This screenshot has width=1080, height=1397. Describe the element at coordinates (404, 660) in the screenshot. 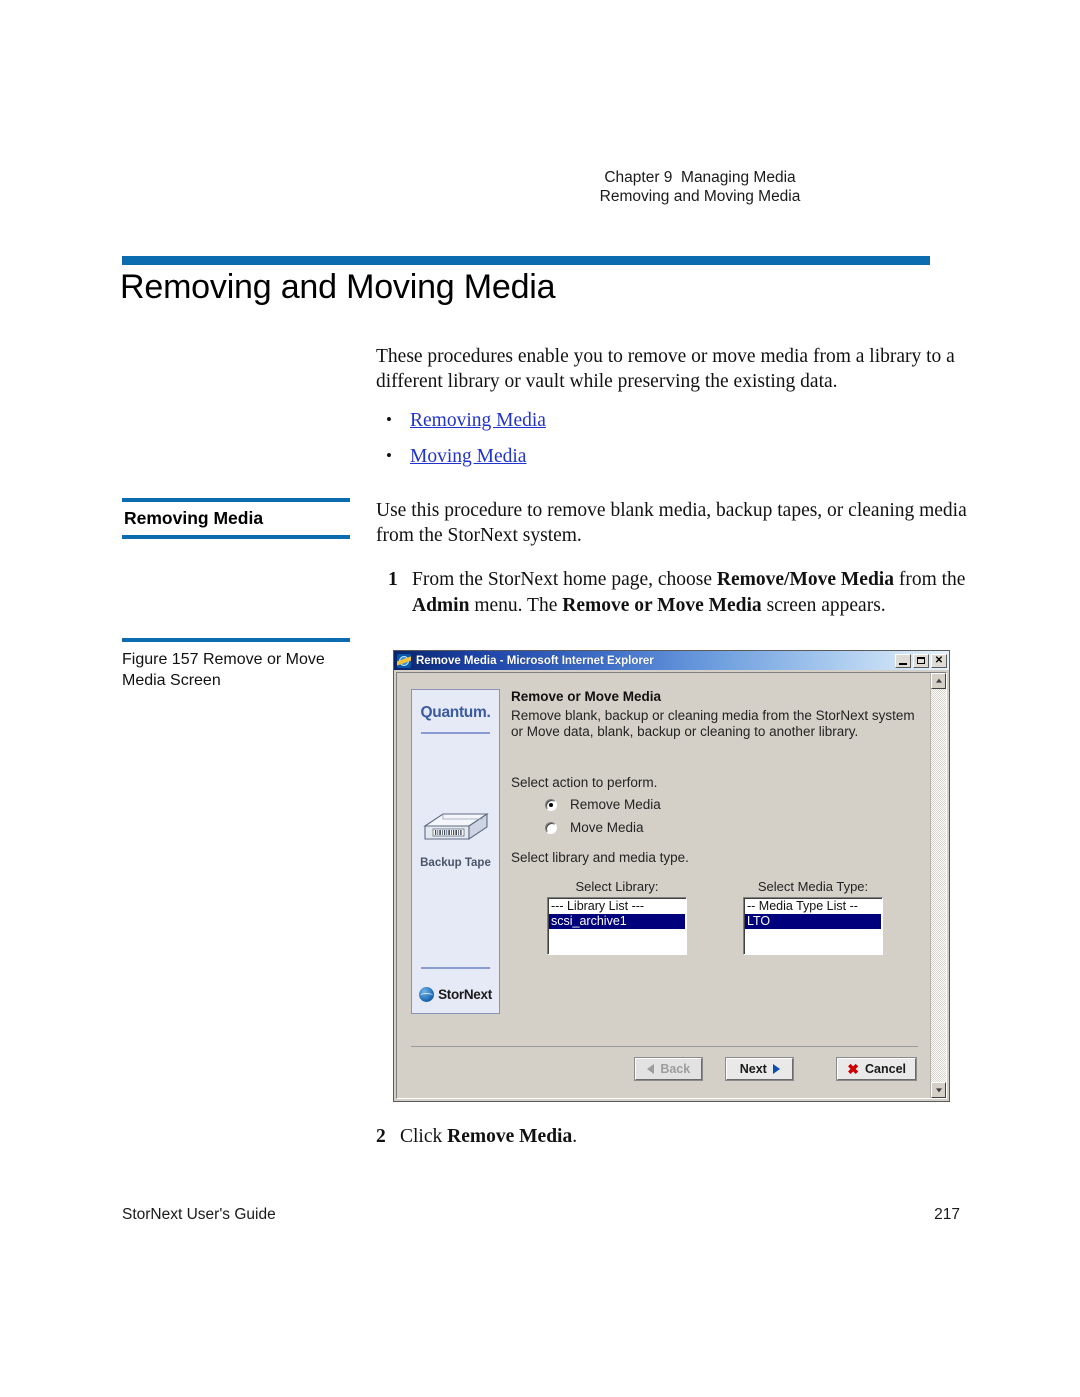

I see `internet-explorer-icon` at that location.